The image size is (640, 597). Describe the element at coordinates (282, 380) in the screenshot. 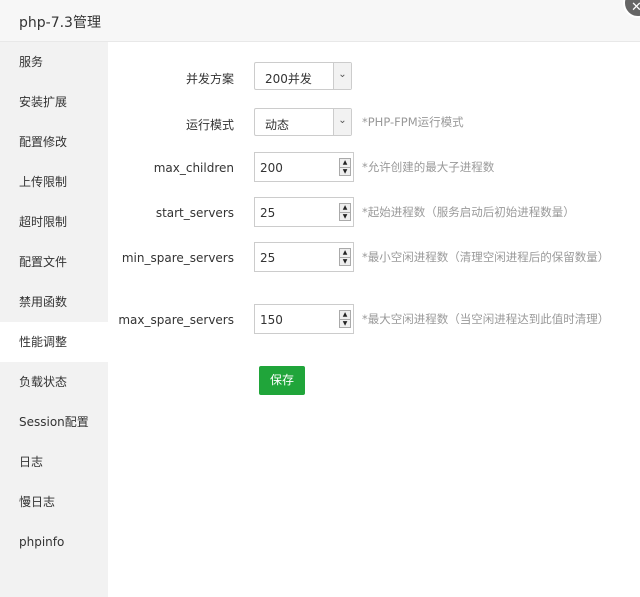

I see `save-button: 保存` at that location.